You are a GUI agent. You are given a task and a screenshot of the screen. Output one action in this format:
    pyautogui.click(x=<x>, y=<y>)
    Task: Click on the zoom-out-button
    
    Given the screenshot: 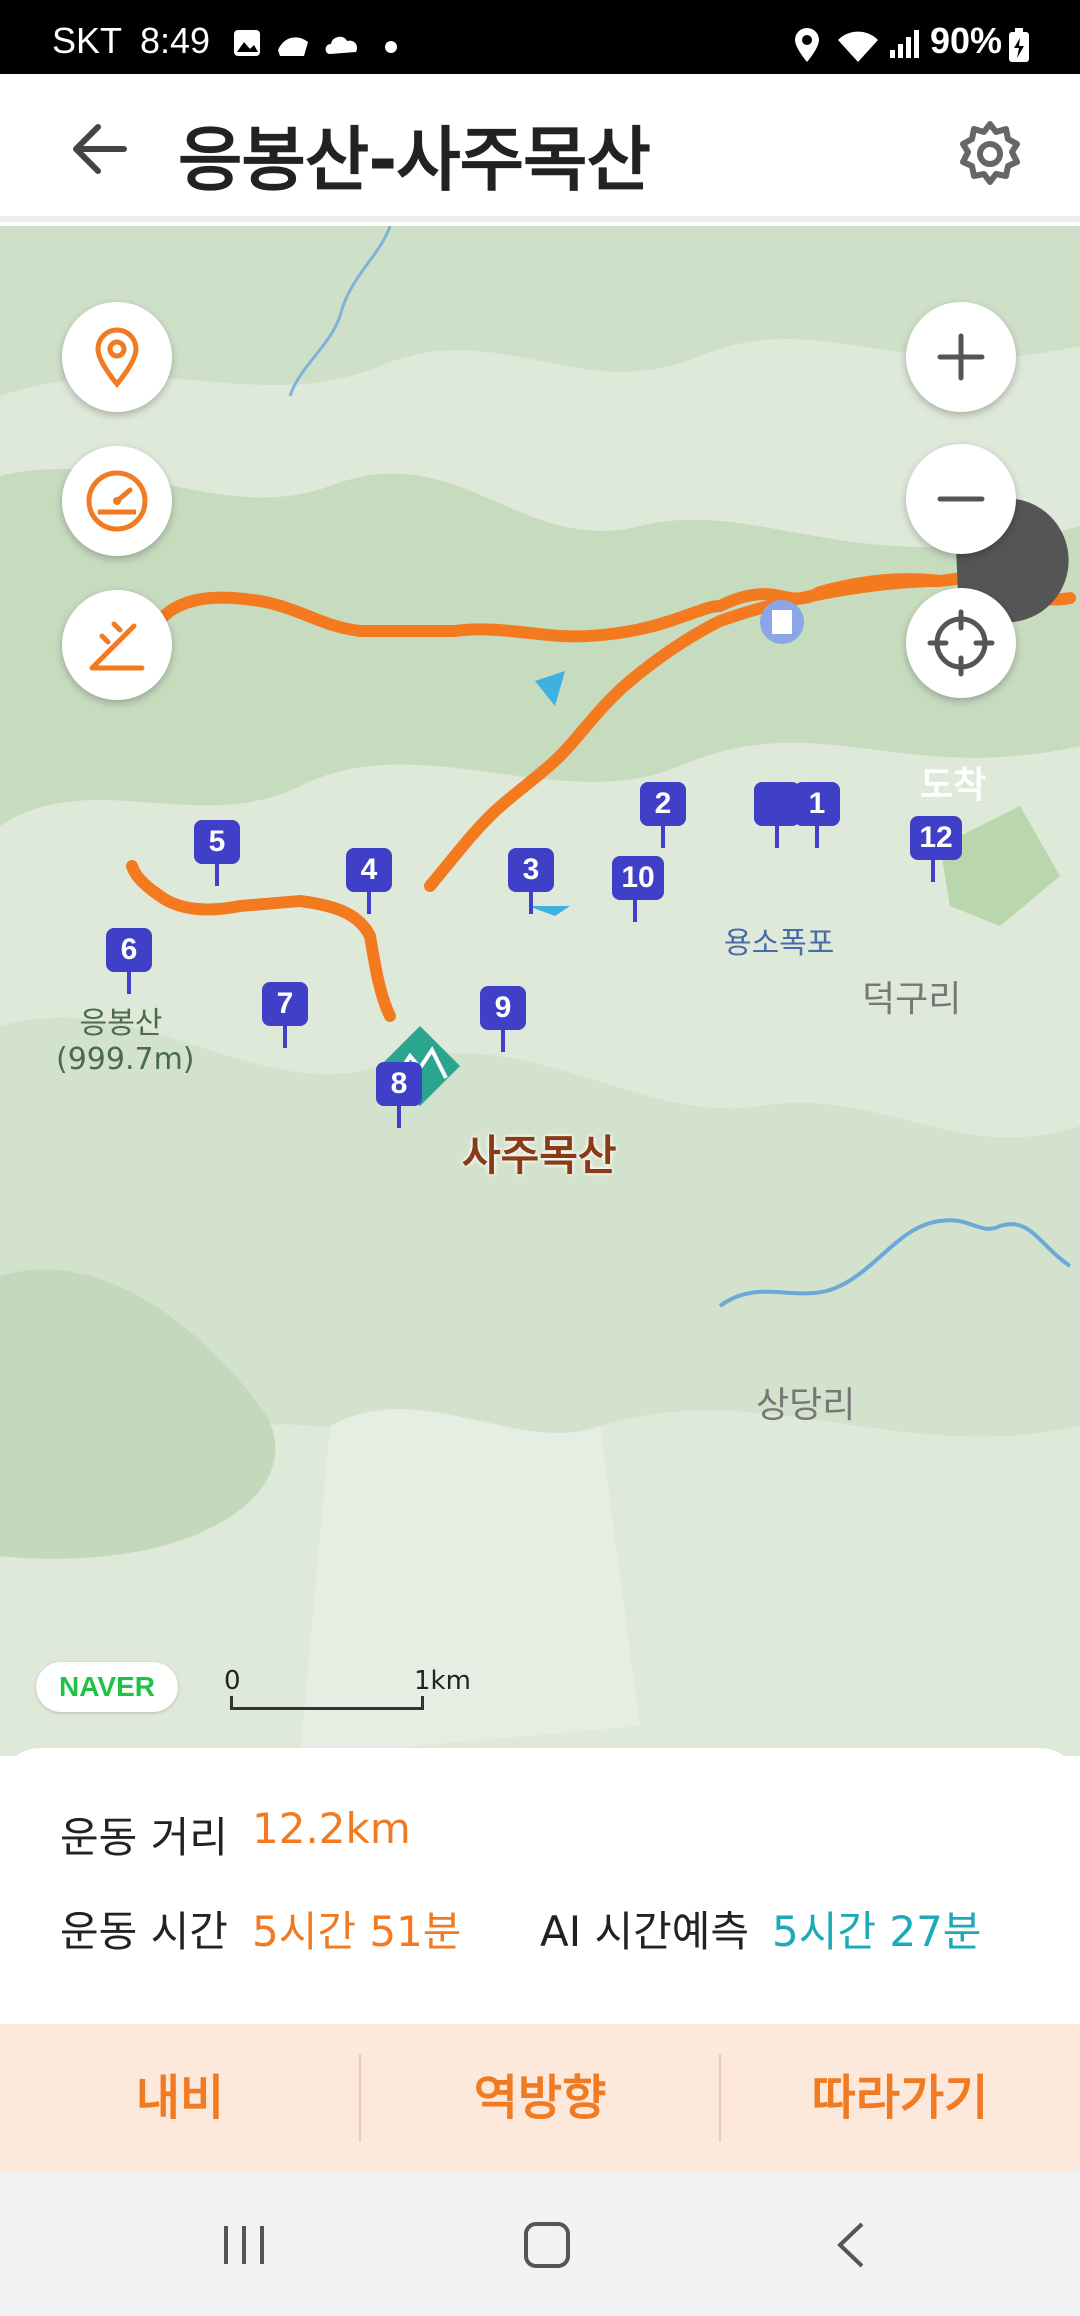 What is the action you would take?
    pyautogui.click(x=961, y=499)
    